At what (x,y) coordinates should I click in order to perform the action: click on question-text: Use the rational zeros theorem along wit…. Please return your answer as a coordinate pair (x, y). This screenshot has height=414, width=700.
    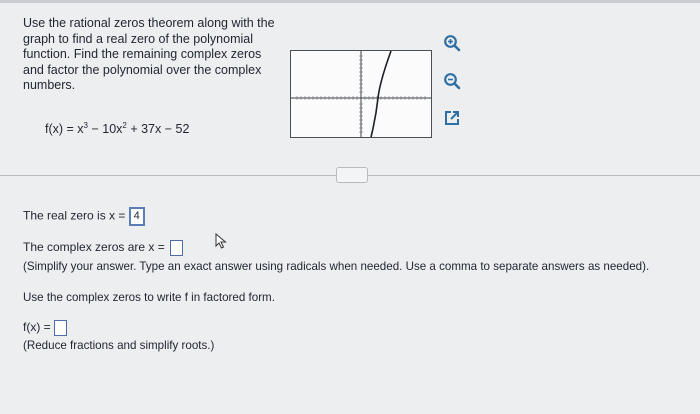
    Looking at the image, I should click on (149, 54).